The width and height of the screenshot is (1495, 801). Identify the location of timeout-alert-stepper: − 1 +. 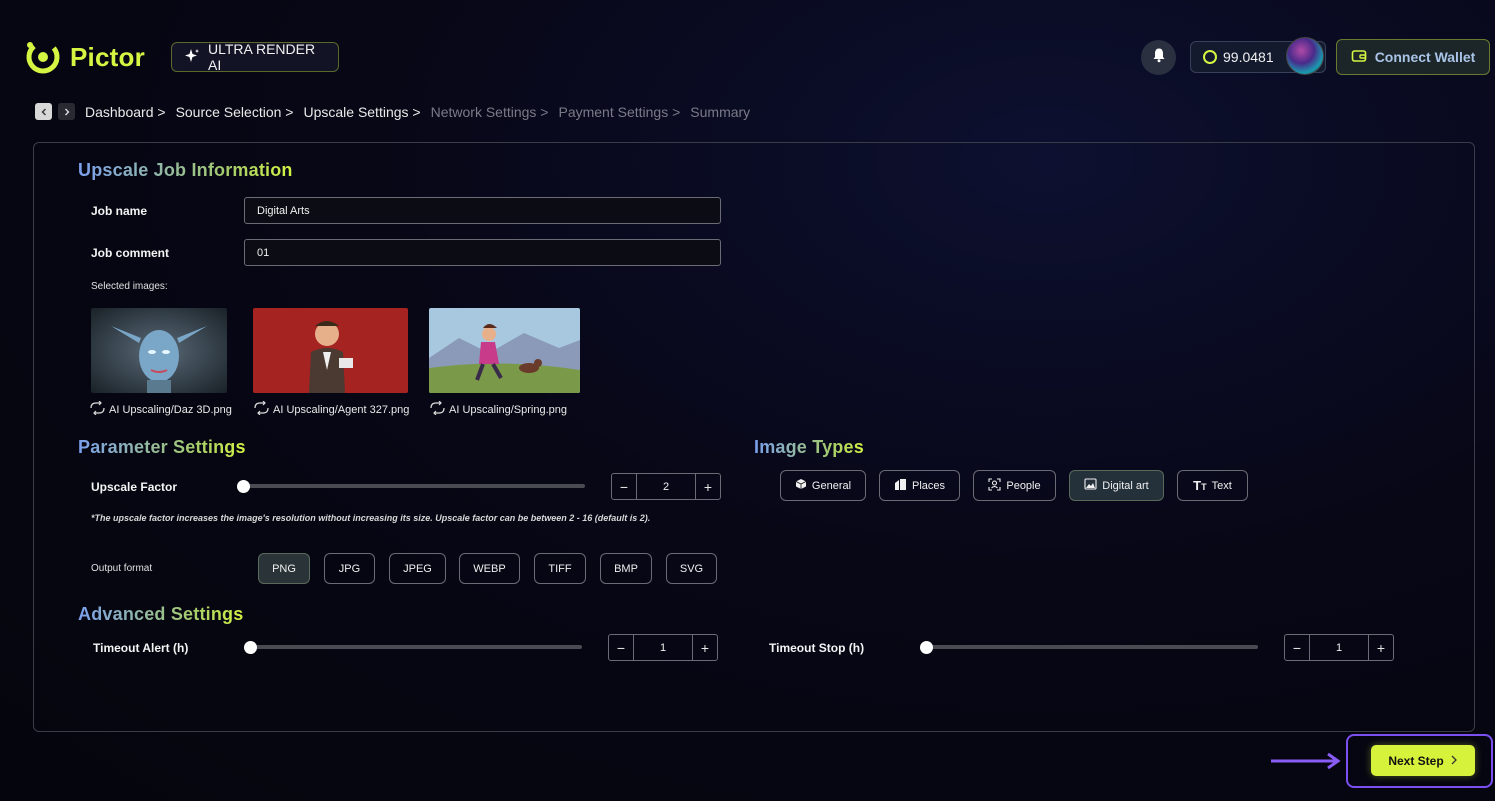
(663, 647).